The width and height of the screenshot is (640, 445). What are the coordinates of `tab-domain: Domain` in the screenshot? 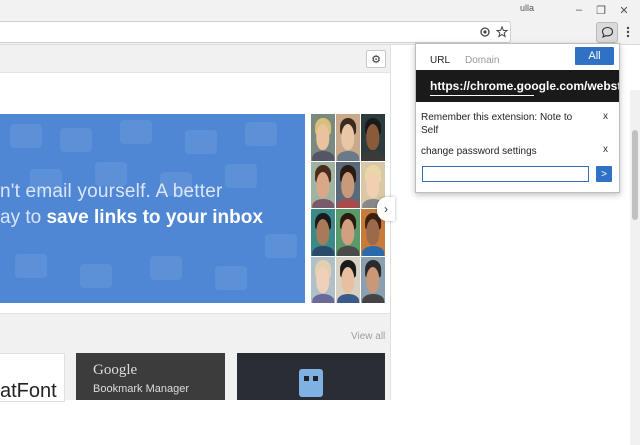 It's located at (482, 60).